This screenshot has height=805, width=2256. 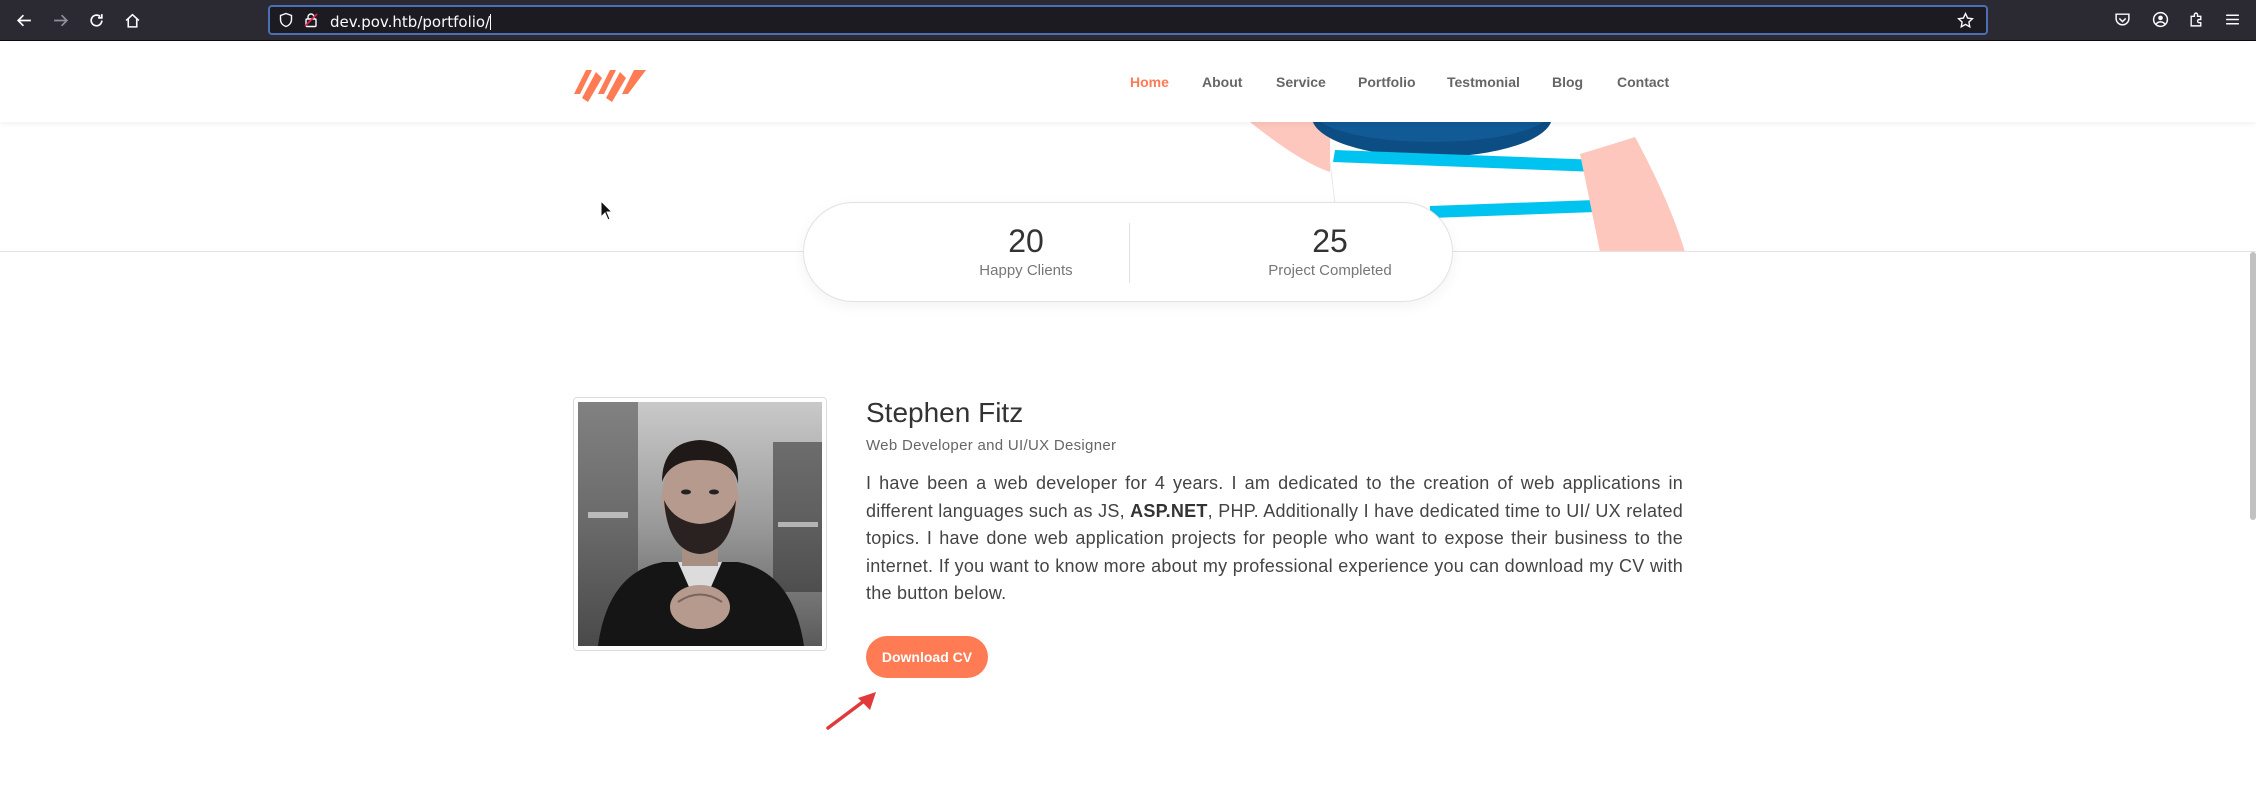 I want to click on url-bar: dev.pov.htb/portfolio/, so click(x=1128, y=20).